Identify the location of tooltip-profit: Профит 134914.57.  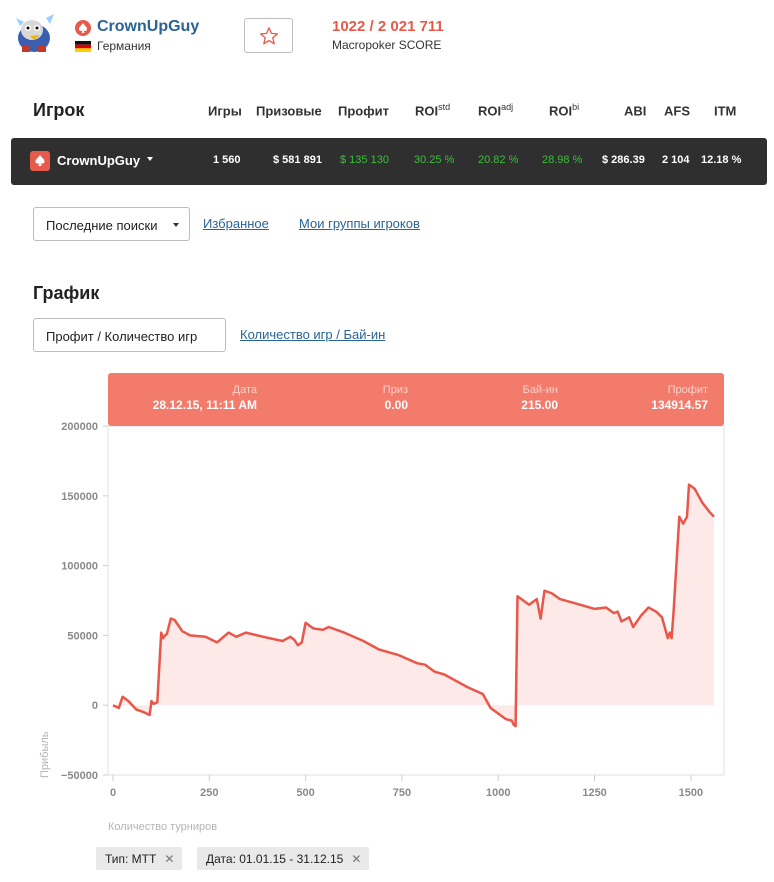
(679, 398).